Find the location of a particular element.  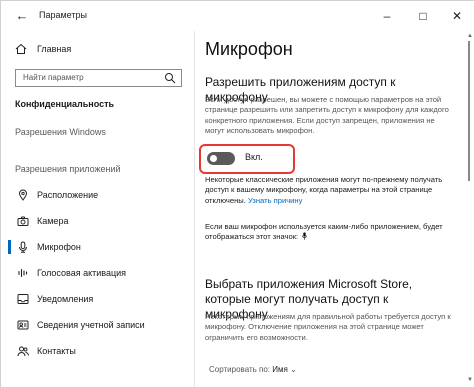

sidebar-item-label: Голосовая активация is located at coordinates (82, 273).